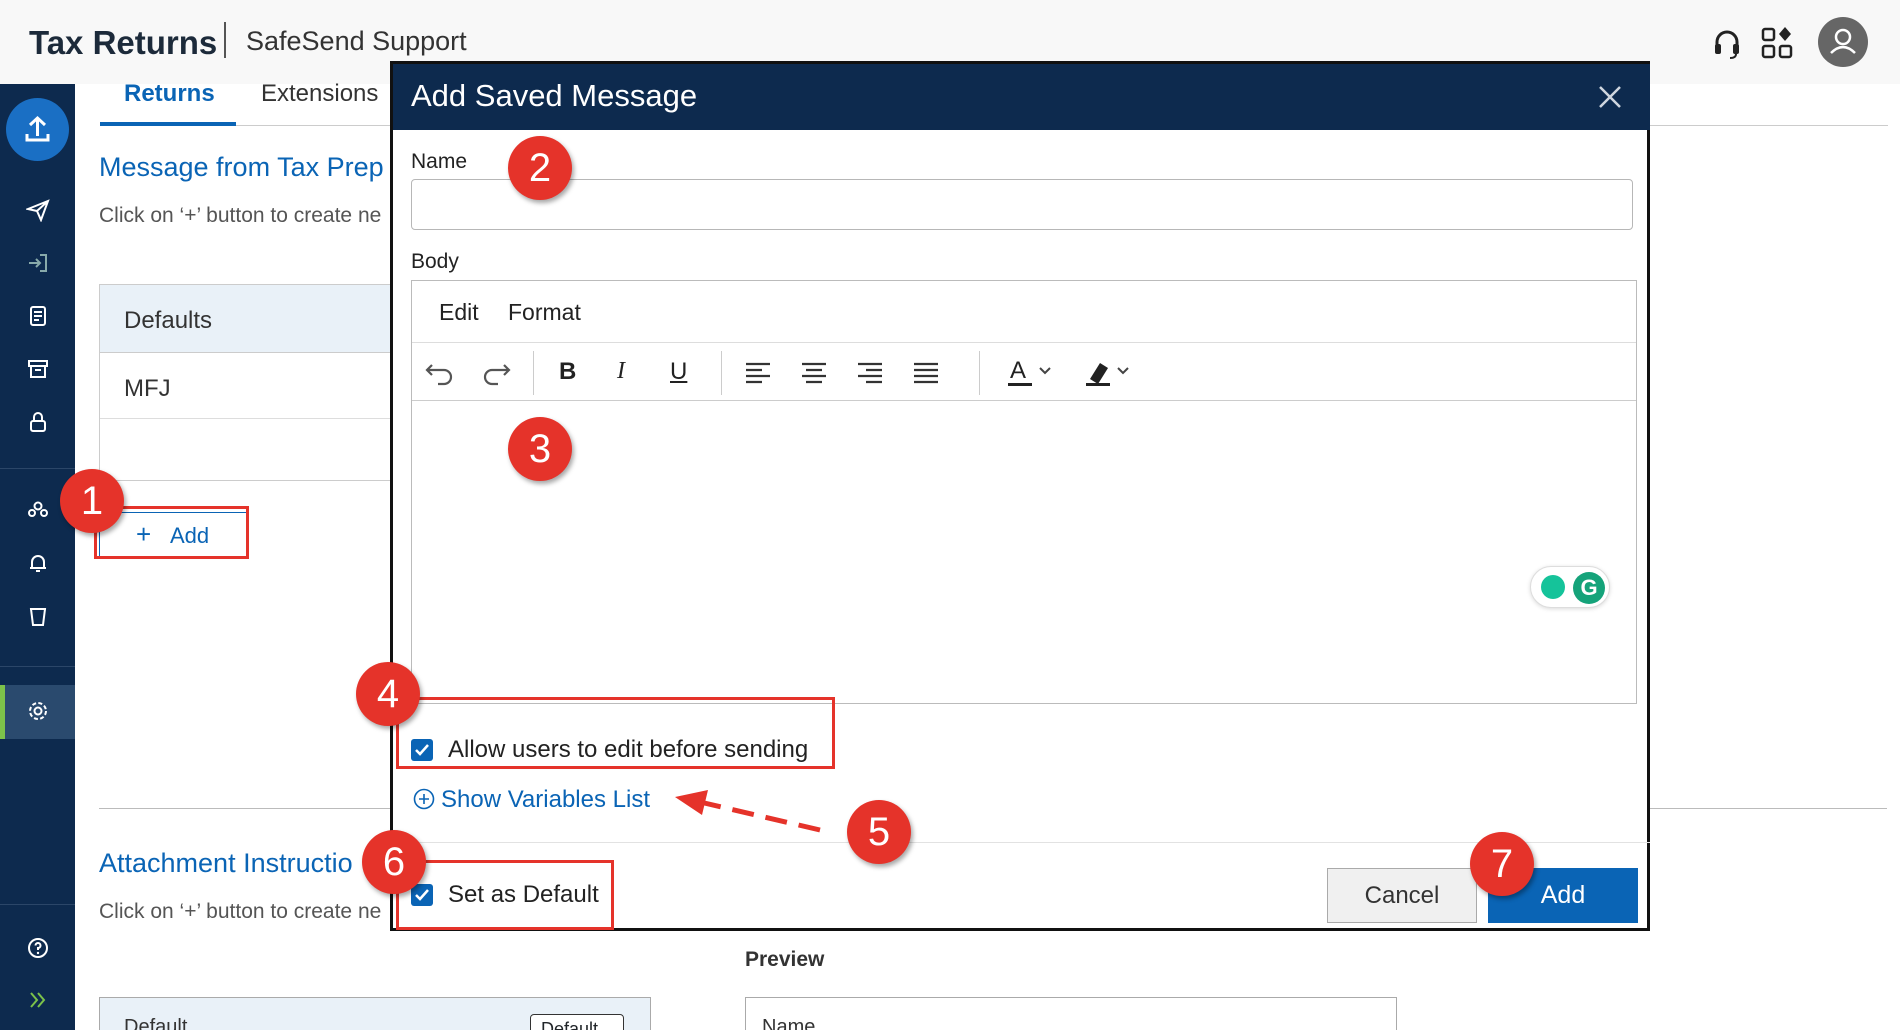 This screenshot has height=1030, width=1900. What do you see at coordinates (545, 799) in the screenshot?
I see `show-variables-label: Show Variables List` at bounding box center [545, 799].